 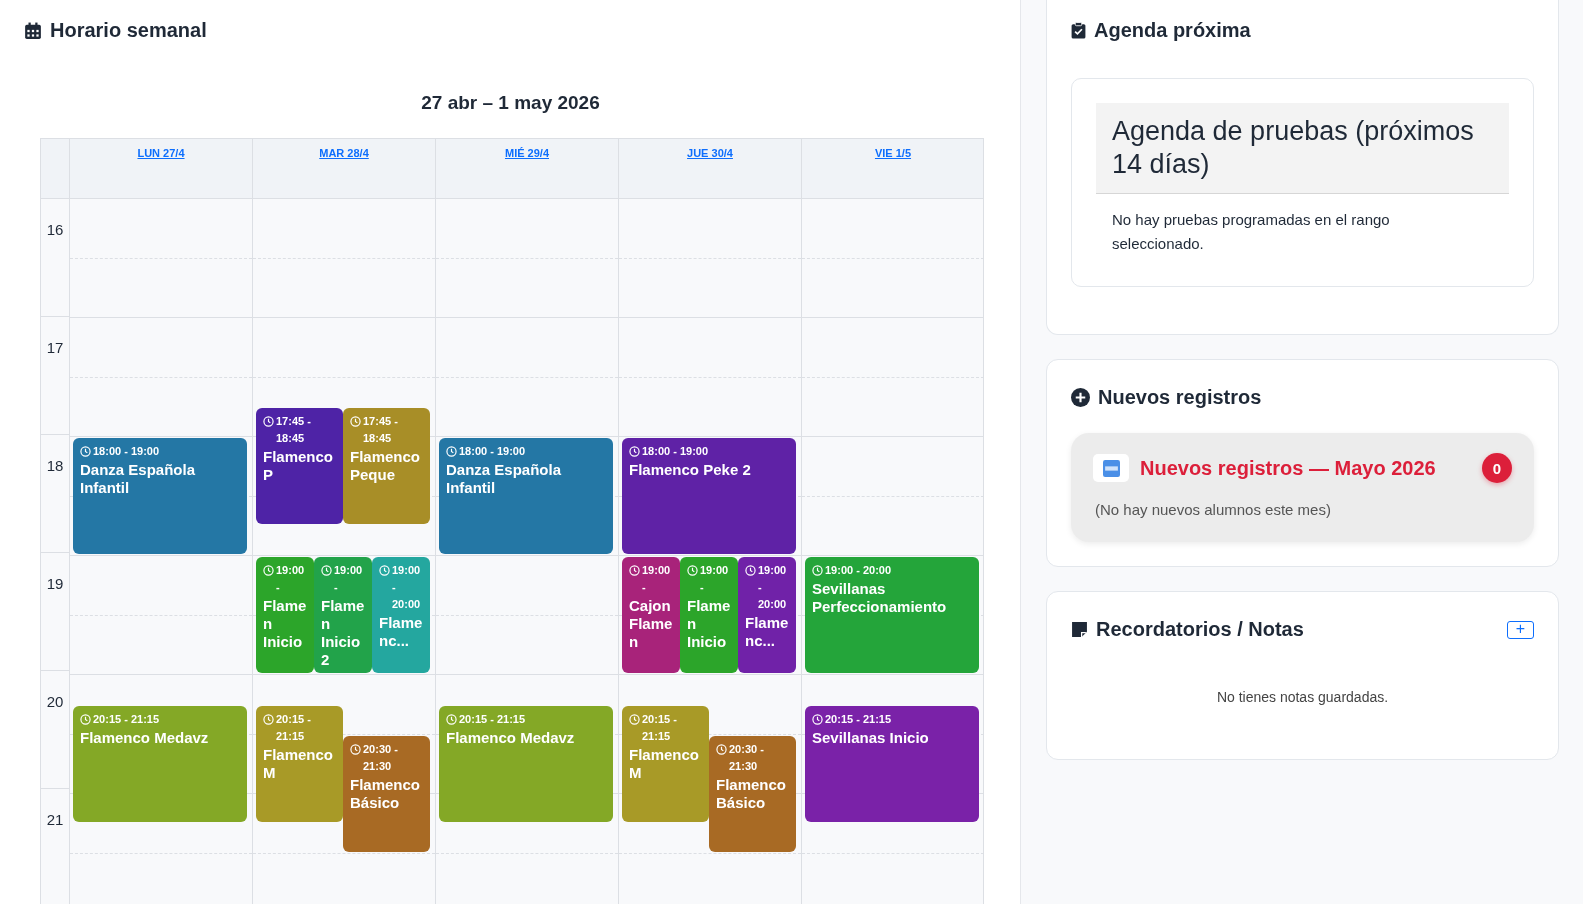 What do you see at coordinates (161, 153) in the screenshot?
I see `day-header-link: LUN 27/4` at bounding box center [161, 153].